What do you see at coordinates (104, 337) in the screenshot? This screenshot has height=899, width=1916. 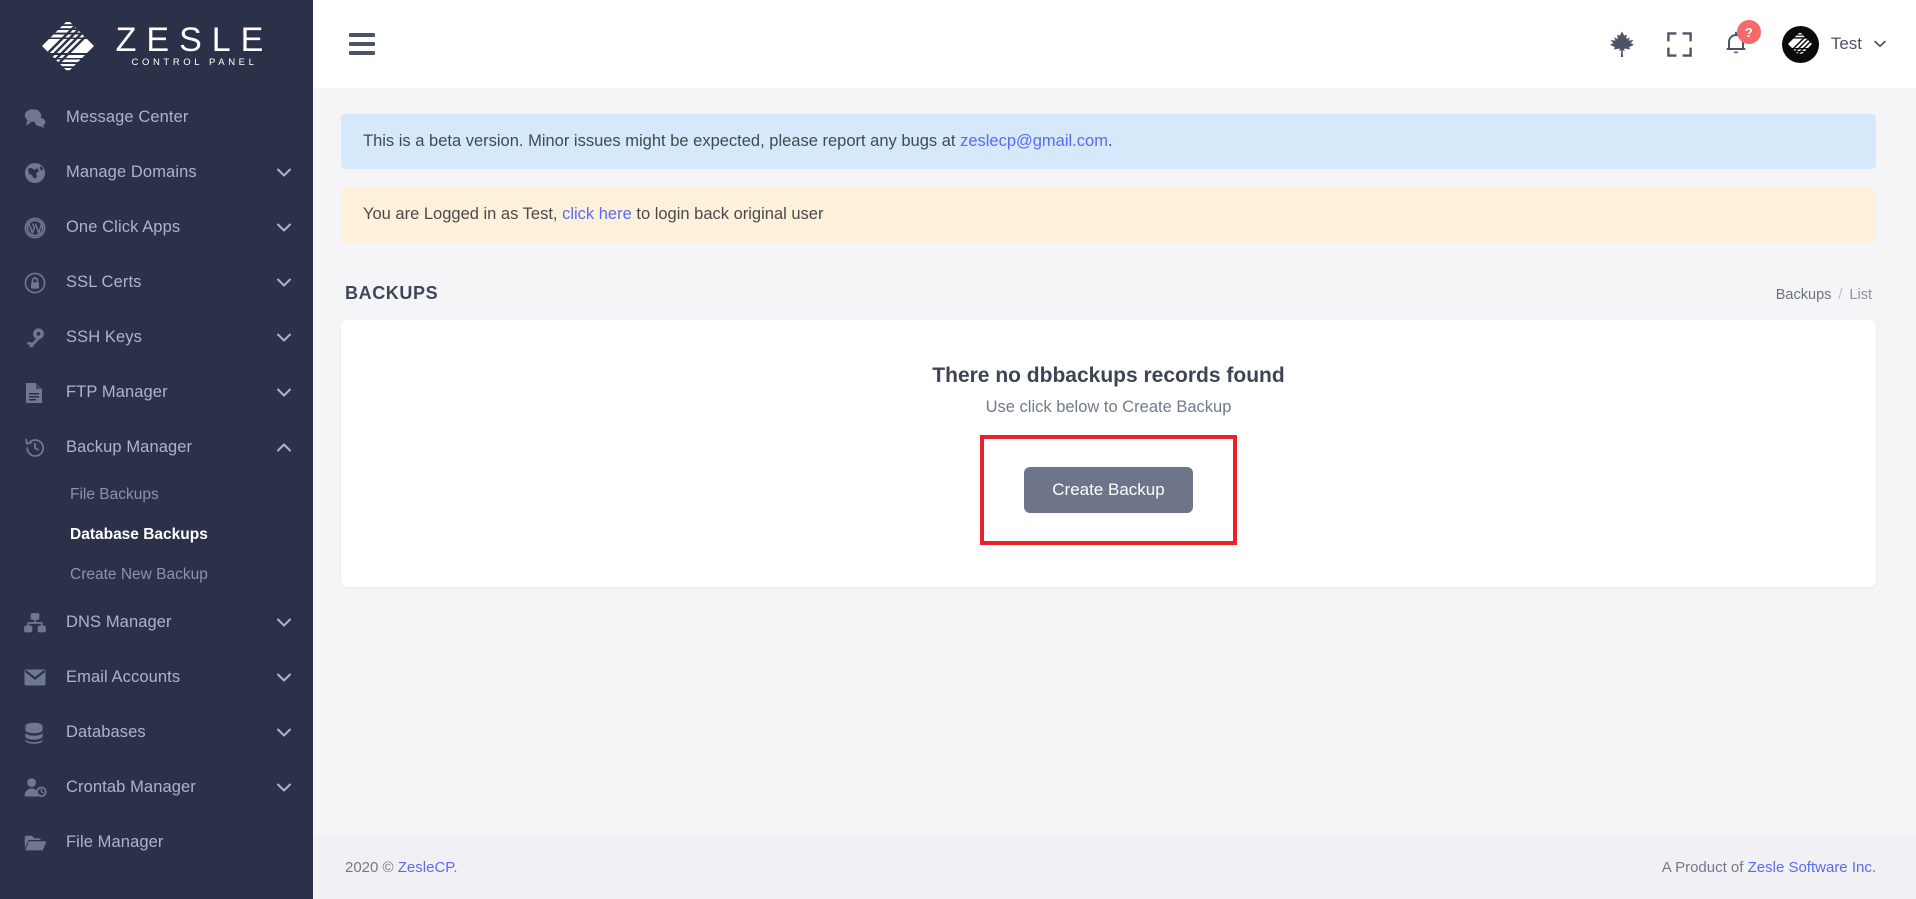 I see `sidebar-item-label: SSH Keys` at bounding box center [104, 337].